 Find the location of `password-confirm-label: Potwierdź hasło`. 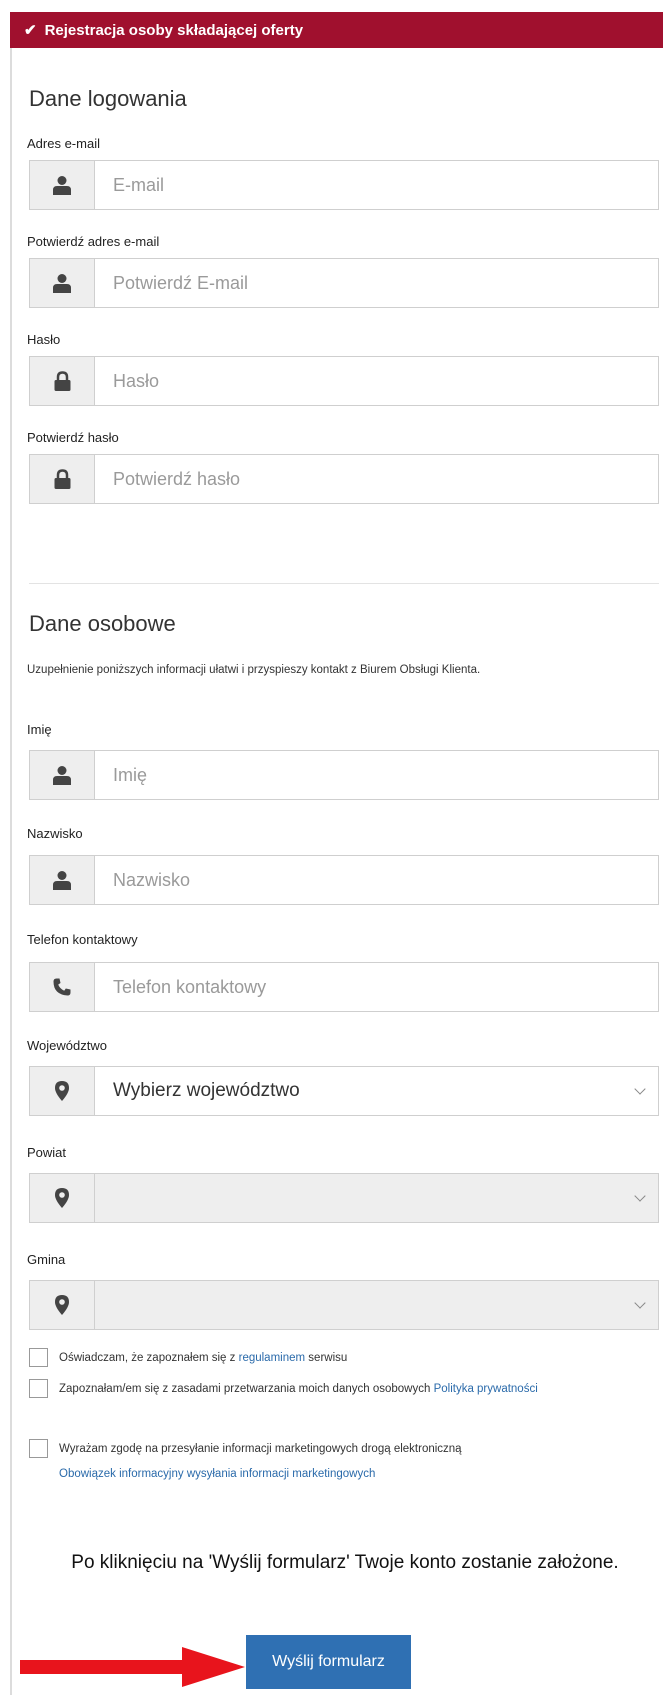

password-confirm-label: Potwierdź hasło is located at coordinates (73, 437).